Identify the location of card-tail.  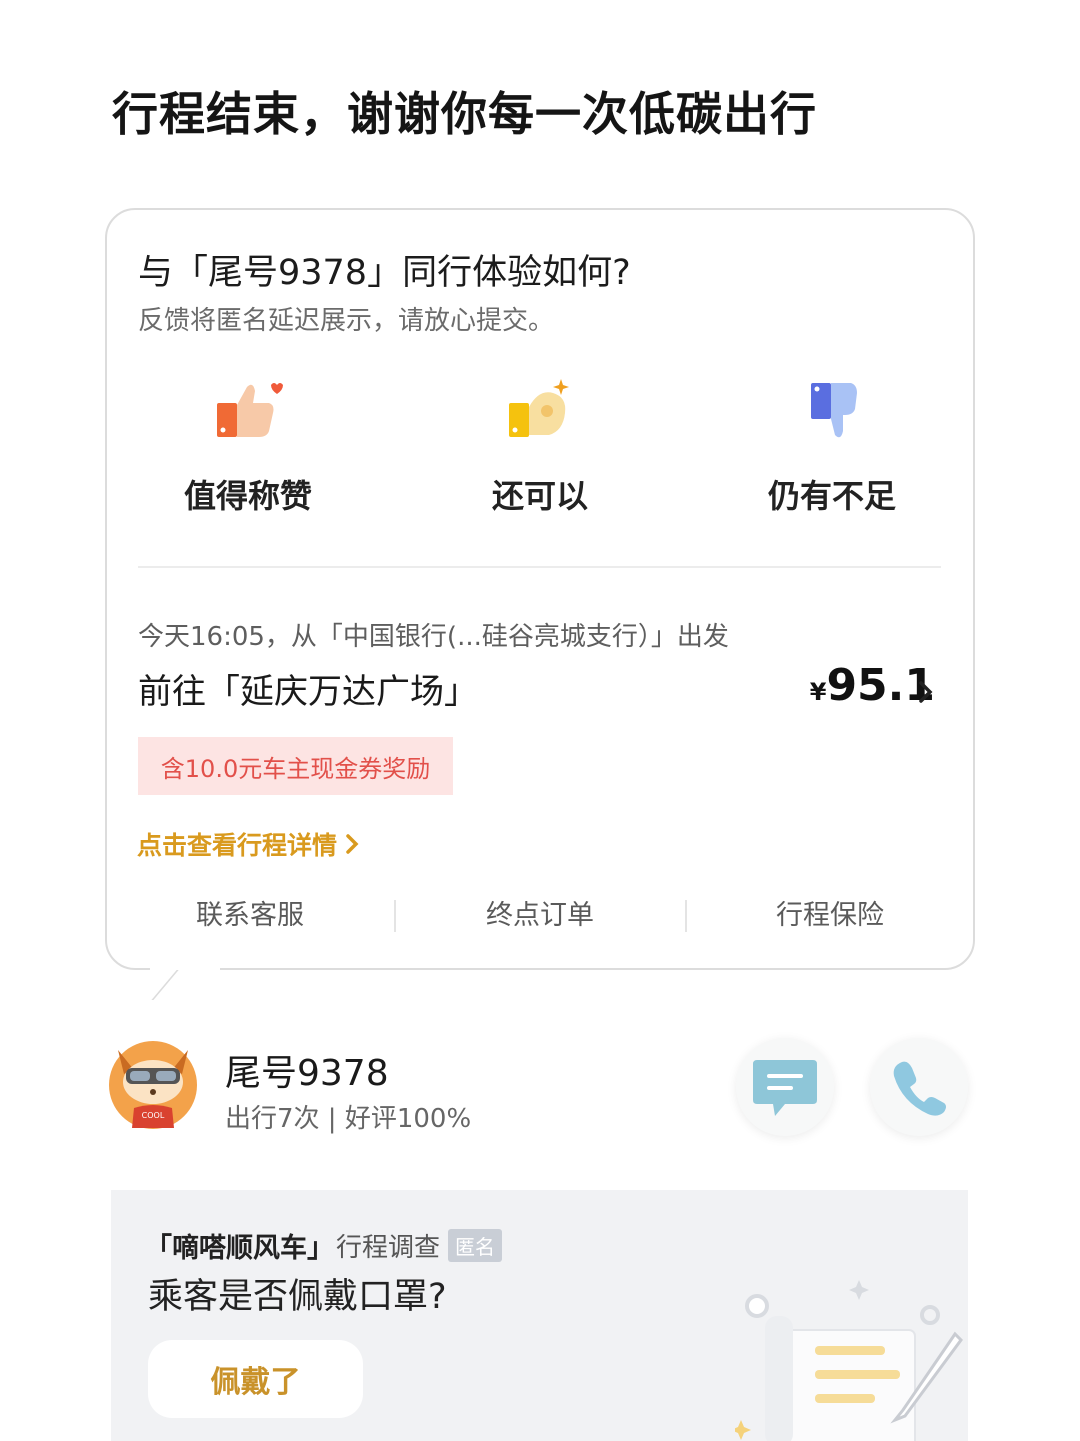
(182, 983).